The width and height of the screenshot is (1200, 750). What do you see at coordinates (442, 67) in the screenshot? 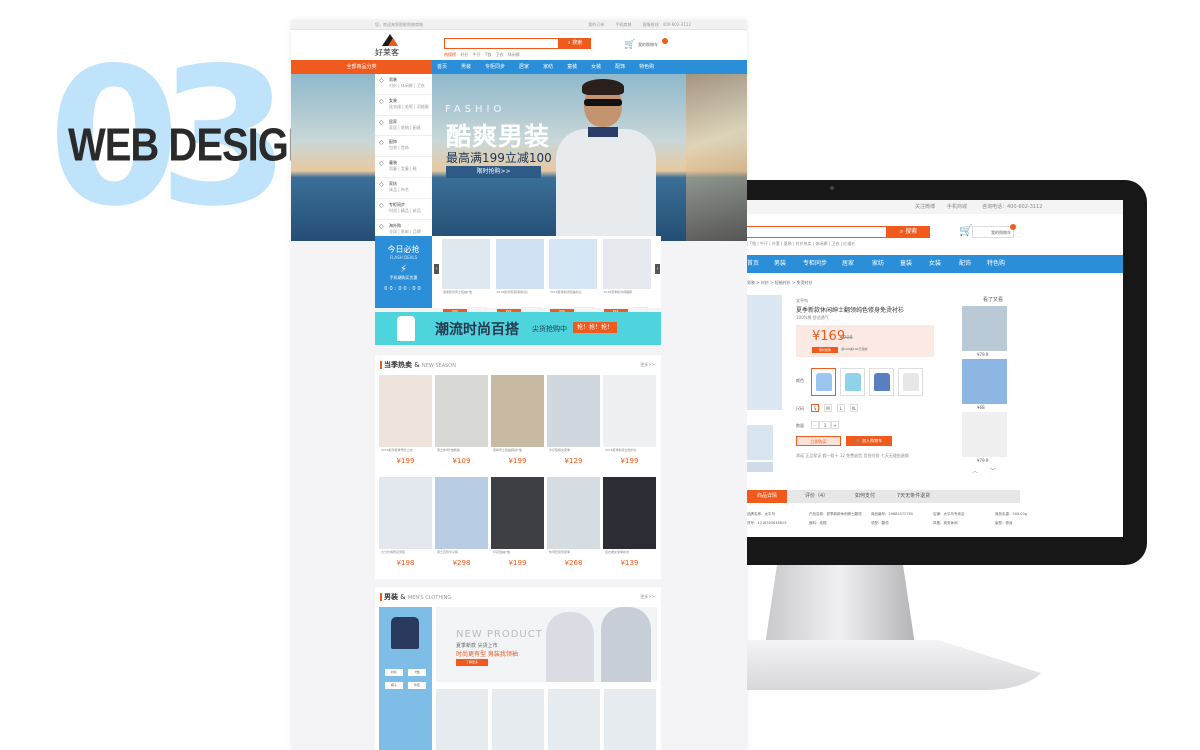
I see `nav-item-0: 首页` at bounding box center [442, 67].